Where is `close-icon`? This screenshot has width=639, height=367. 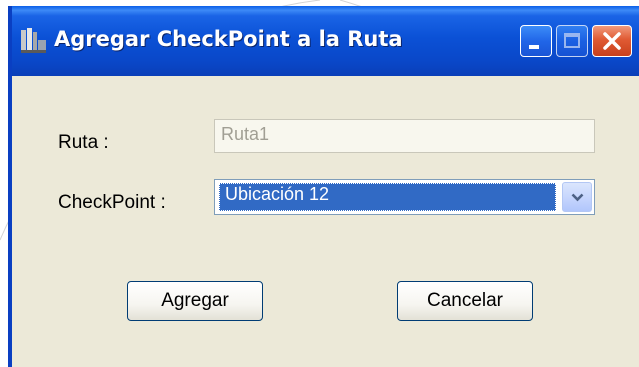 close-icon is located at coordinates (612, 41).